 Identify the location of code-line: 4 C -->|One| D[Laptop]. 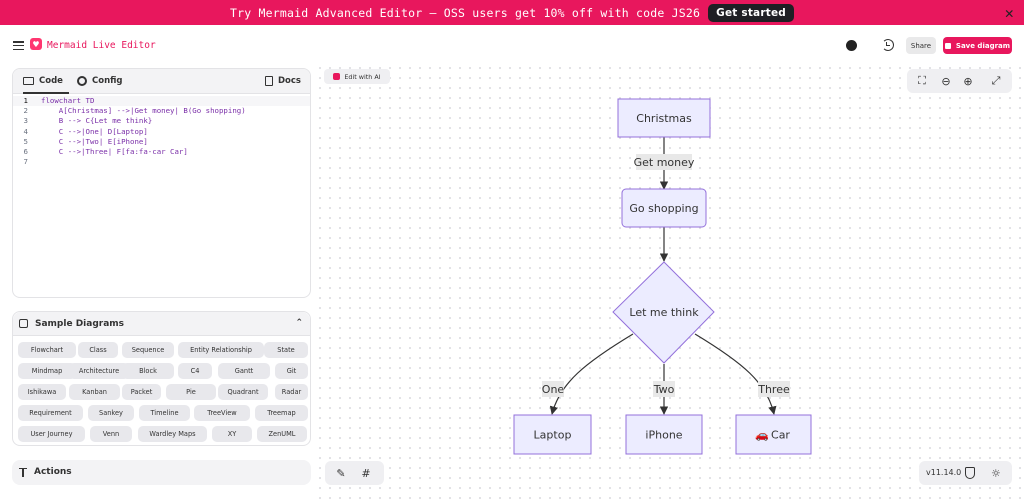
(161, 132).